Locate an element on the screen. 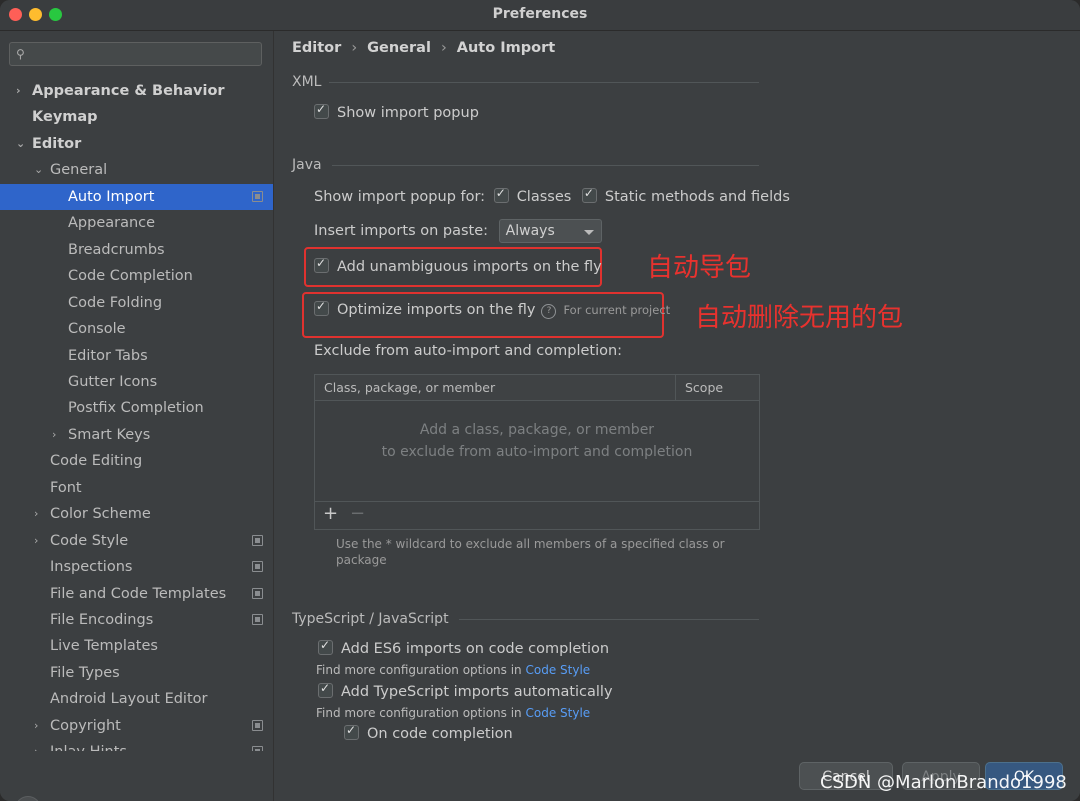  settings-search-input: ⚲ is located at coordinates (135, 54).